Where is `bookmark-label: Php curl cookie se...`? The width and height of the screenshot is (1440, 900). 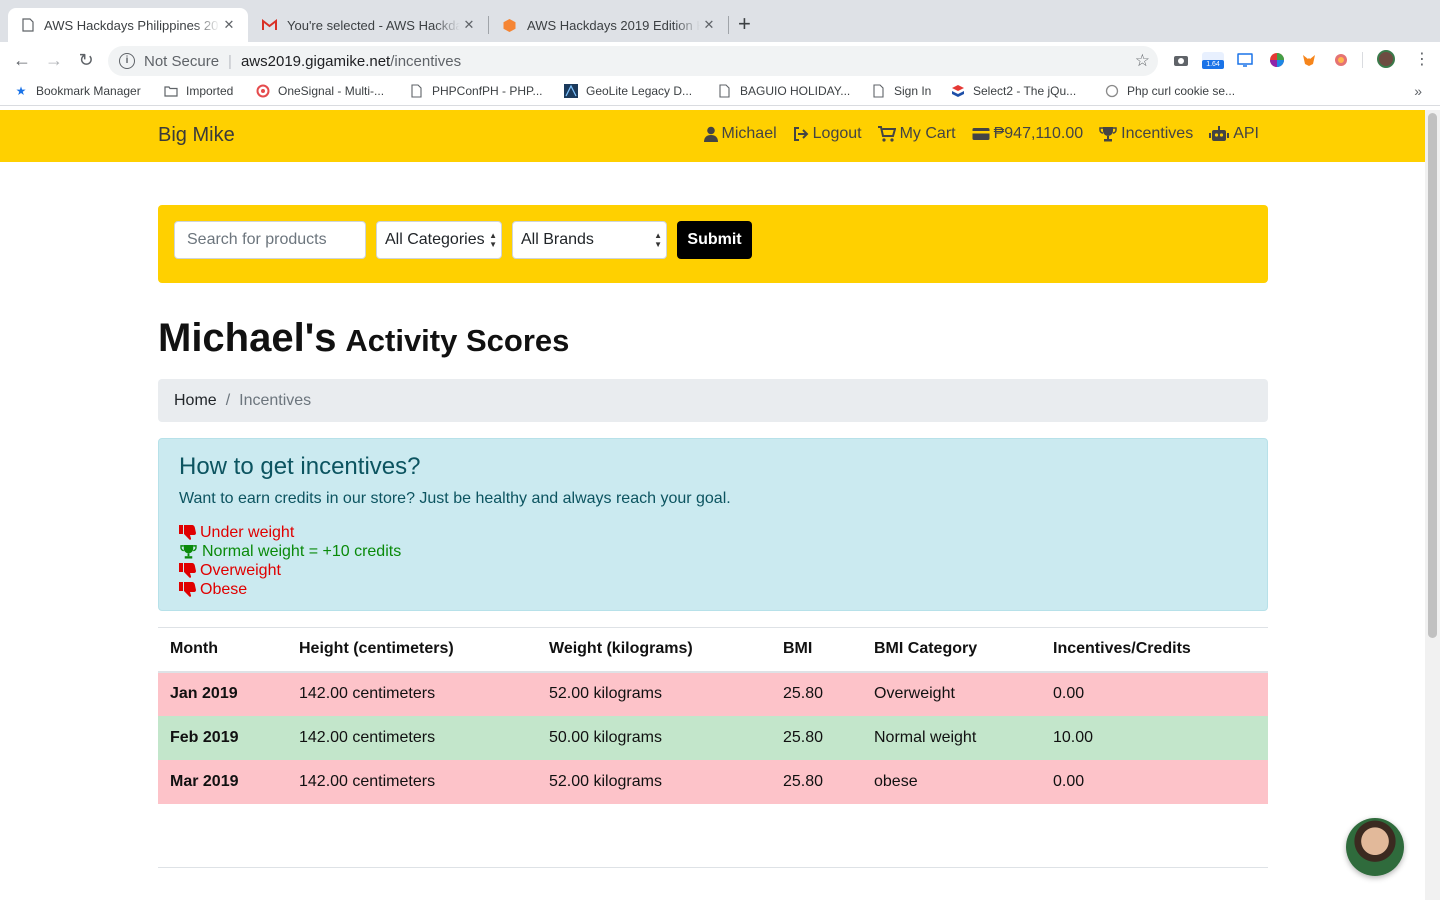
bookmark-label: Php curl cookie se... is located at coordinates (1181, 91).